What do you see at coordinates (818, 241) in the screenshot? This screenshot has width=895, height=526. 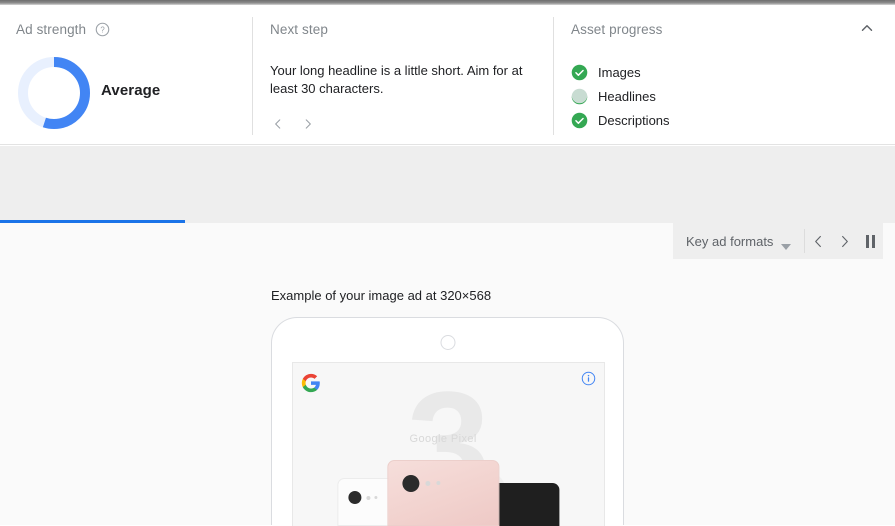 I see `preview-prev-button` at bounding box center [818, 241].